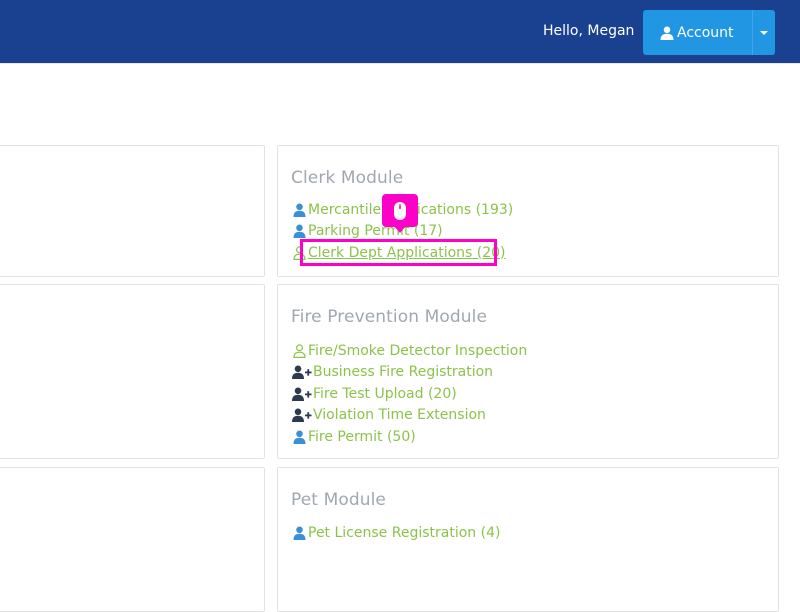 The height and width of the screenshot is (612, 800). What do you see at coordinates (404, 533) in the screenshot?
I see `link-label: Pet License Registration (4)` at bounding box center [404, 533].